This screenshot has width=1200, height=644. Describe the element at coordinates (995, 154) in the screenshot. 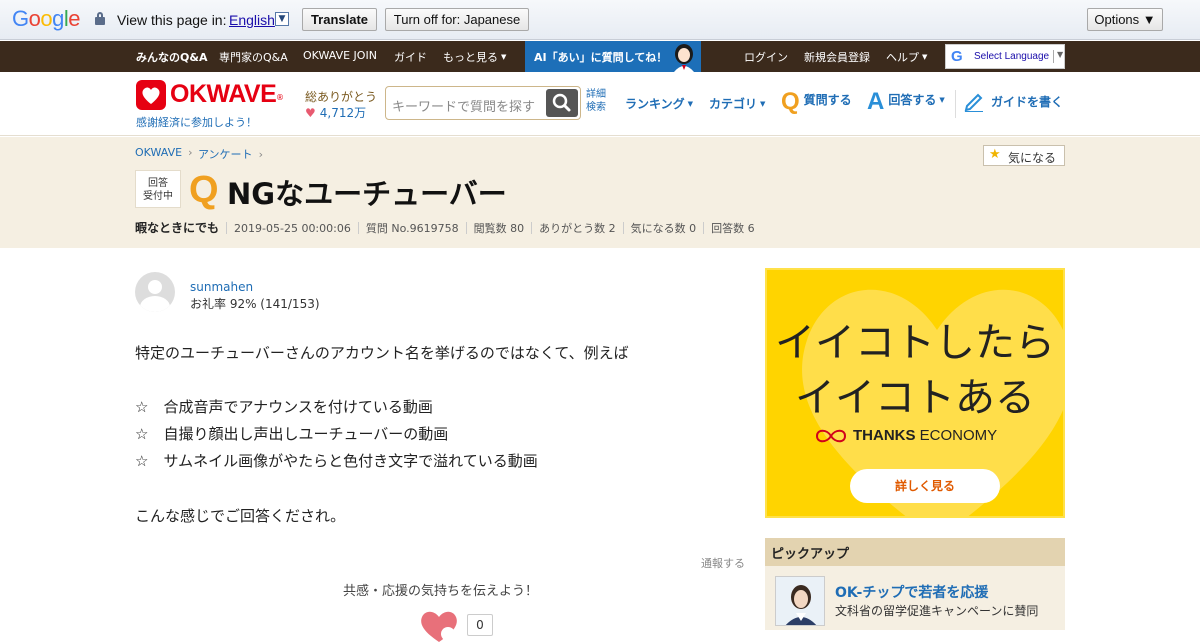

I see `star-icon: ★` at that location.